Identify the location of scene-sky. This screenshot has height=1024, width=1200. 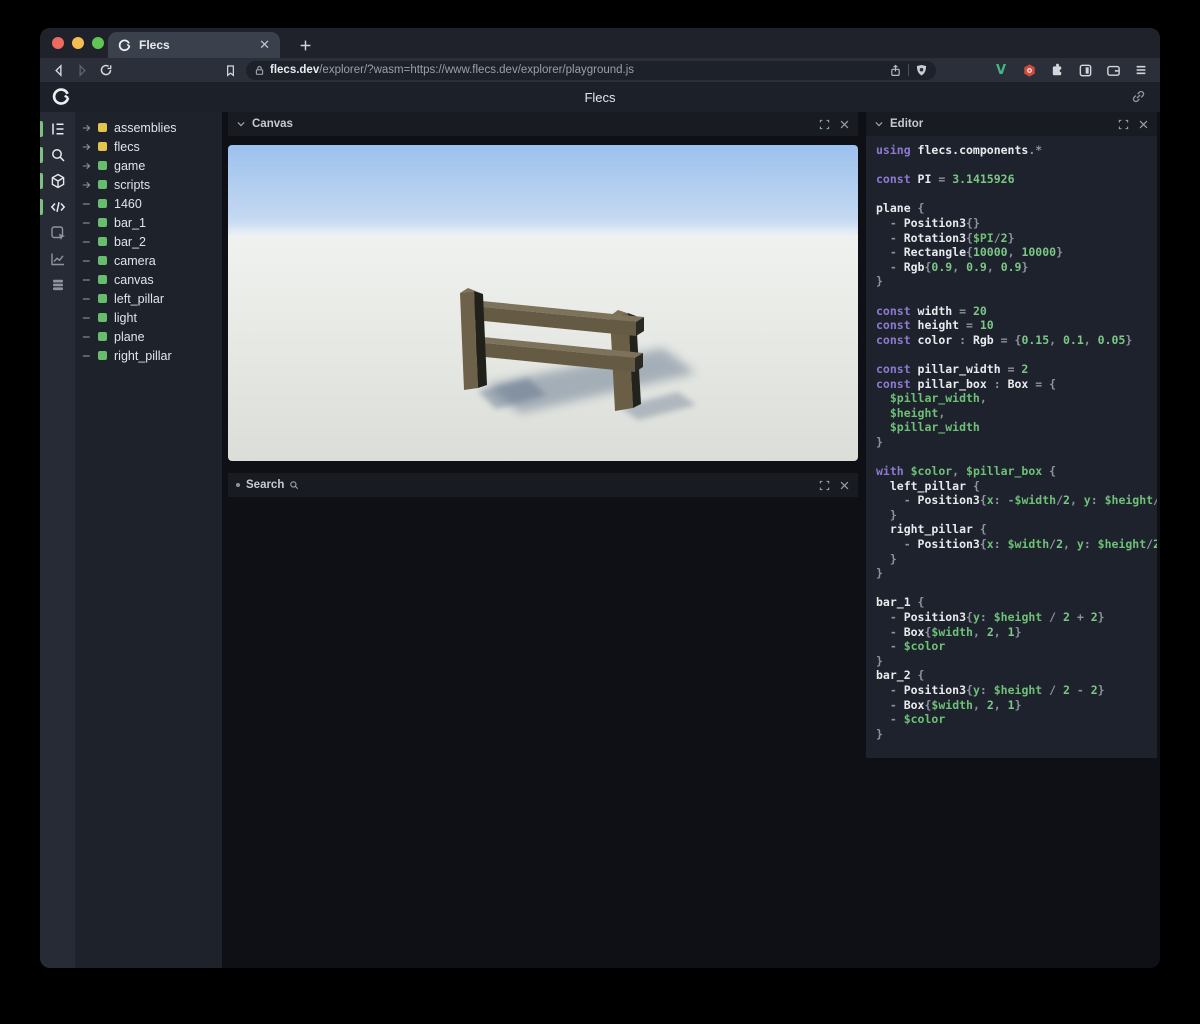
(543, 193).